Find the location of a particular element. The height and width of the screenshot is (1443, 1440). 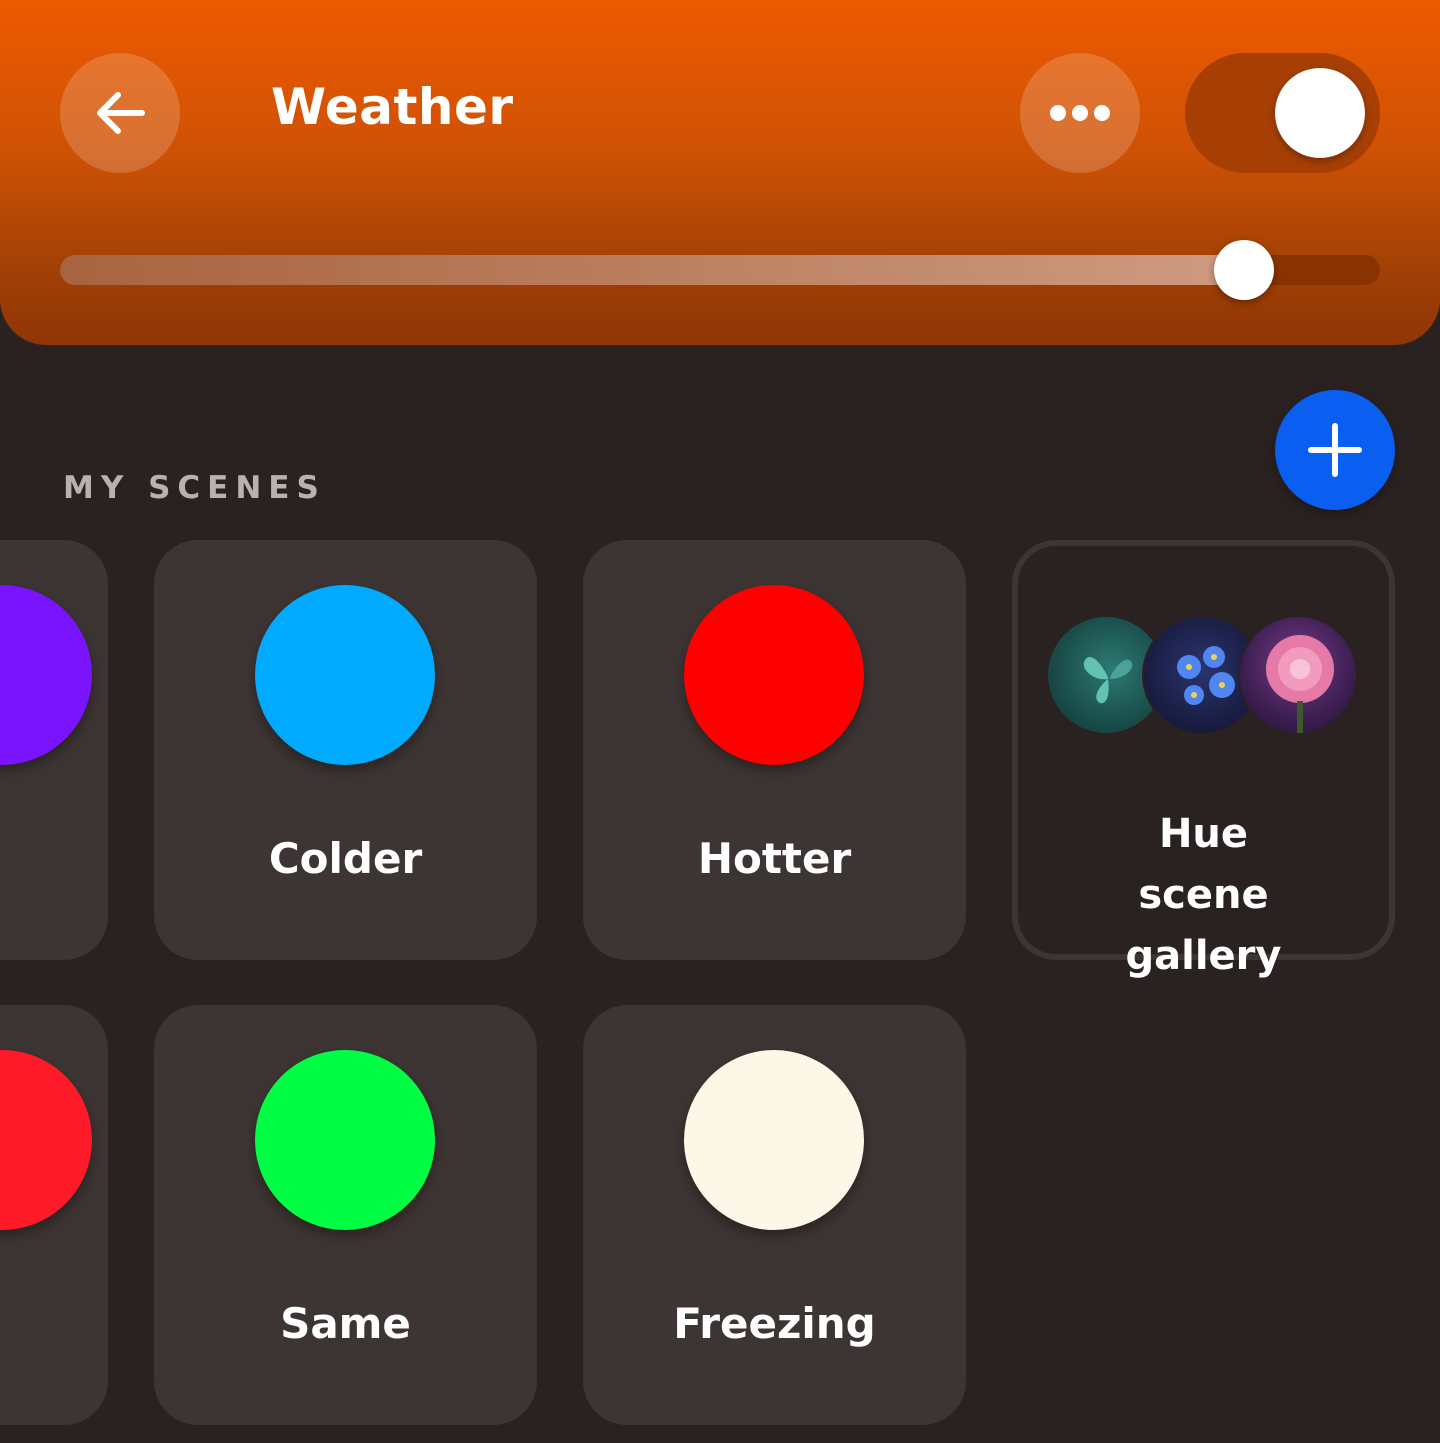

brightness-slider-thumb is located at coordinates (1244, 270).